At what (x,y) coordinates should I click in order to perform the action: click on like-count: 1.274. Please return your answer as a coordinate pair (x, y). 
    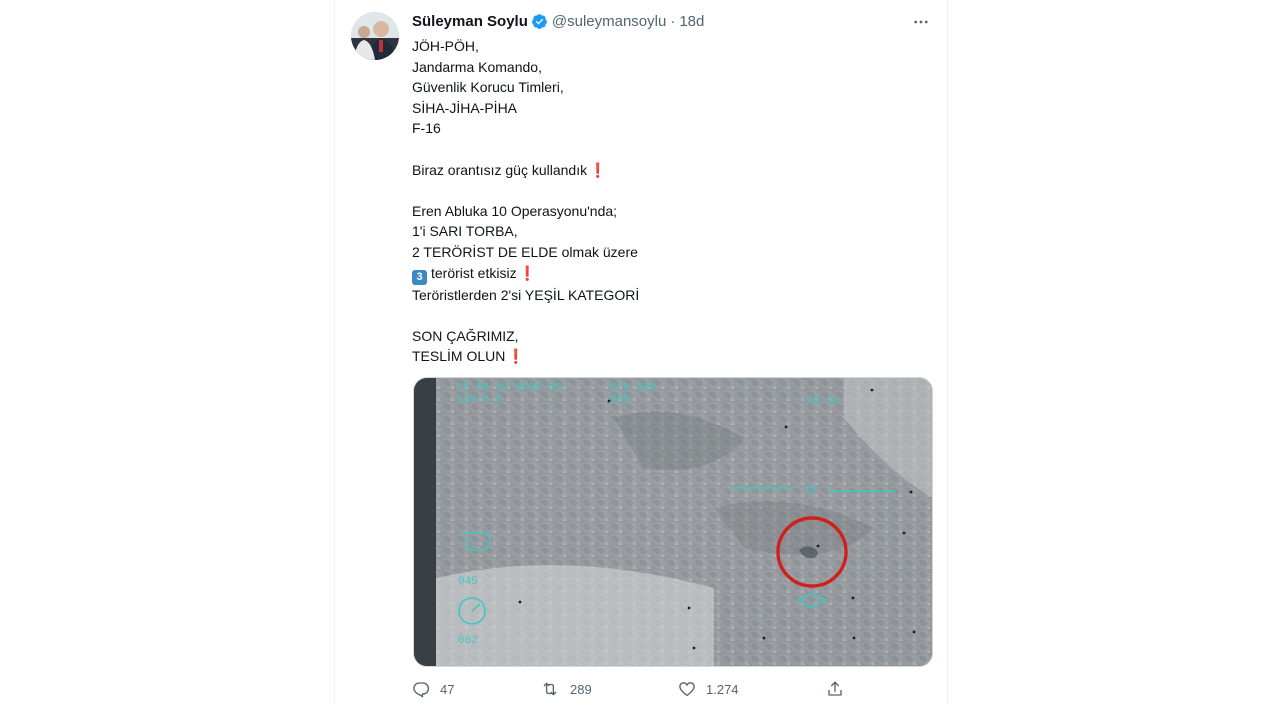
    Looking at the image, I should click on (722, 689).